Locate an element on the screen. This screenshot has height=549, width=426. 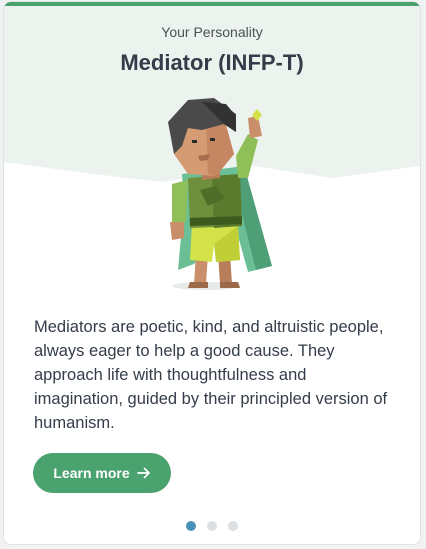
arrow-right-icon is located at coordinates (143, 473).